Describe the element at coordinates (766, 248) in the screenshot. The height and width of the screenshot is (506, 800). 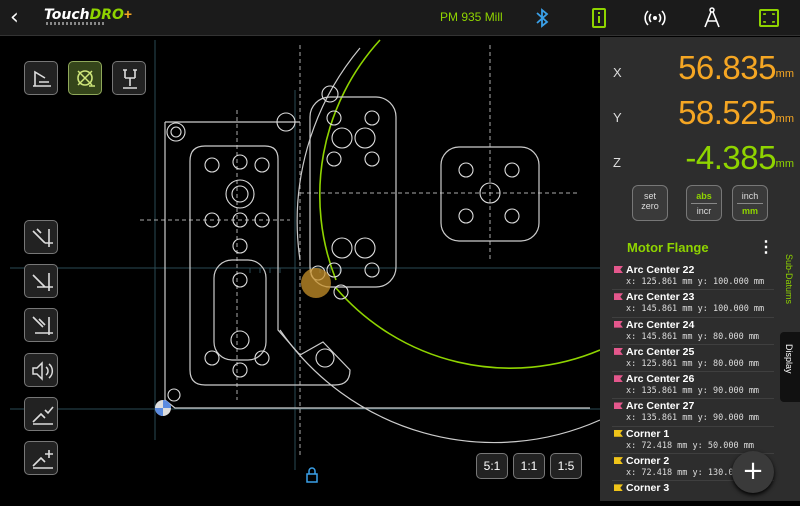
I see `more-options-icon: ⋮` at that location.